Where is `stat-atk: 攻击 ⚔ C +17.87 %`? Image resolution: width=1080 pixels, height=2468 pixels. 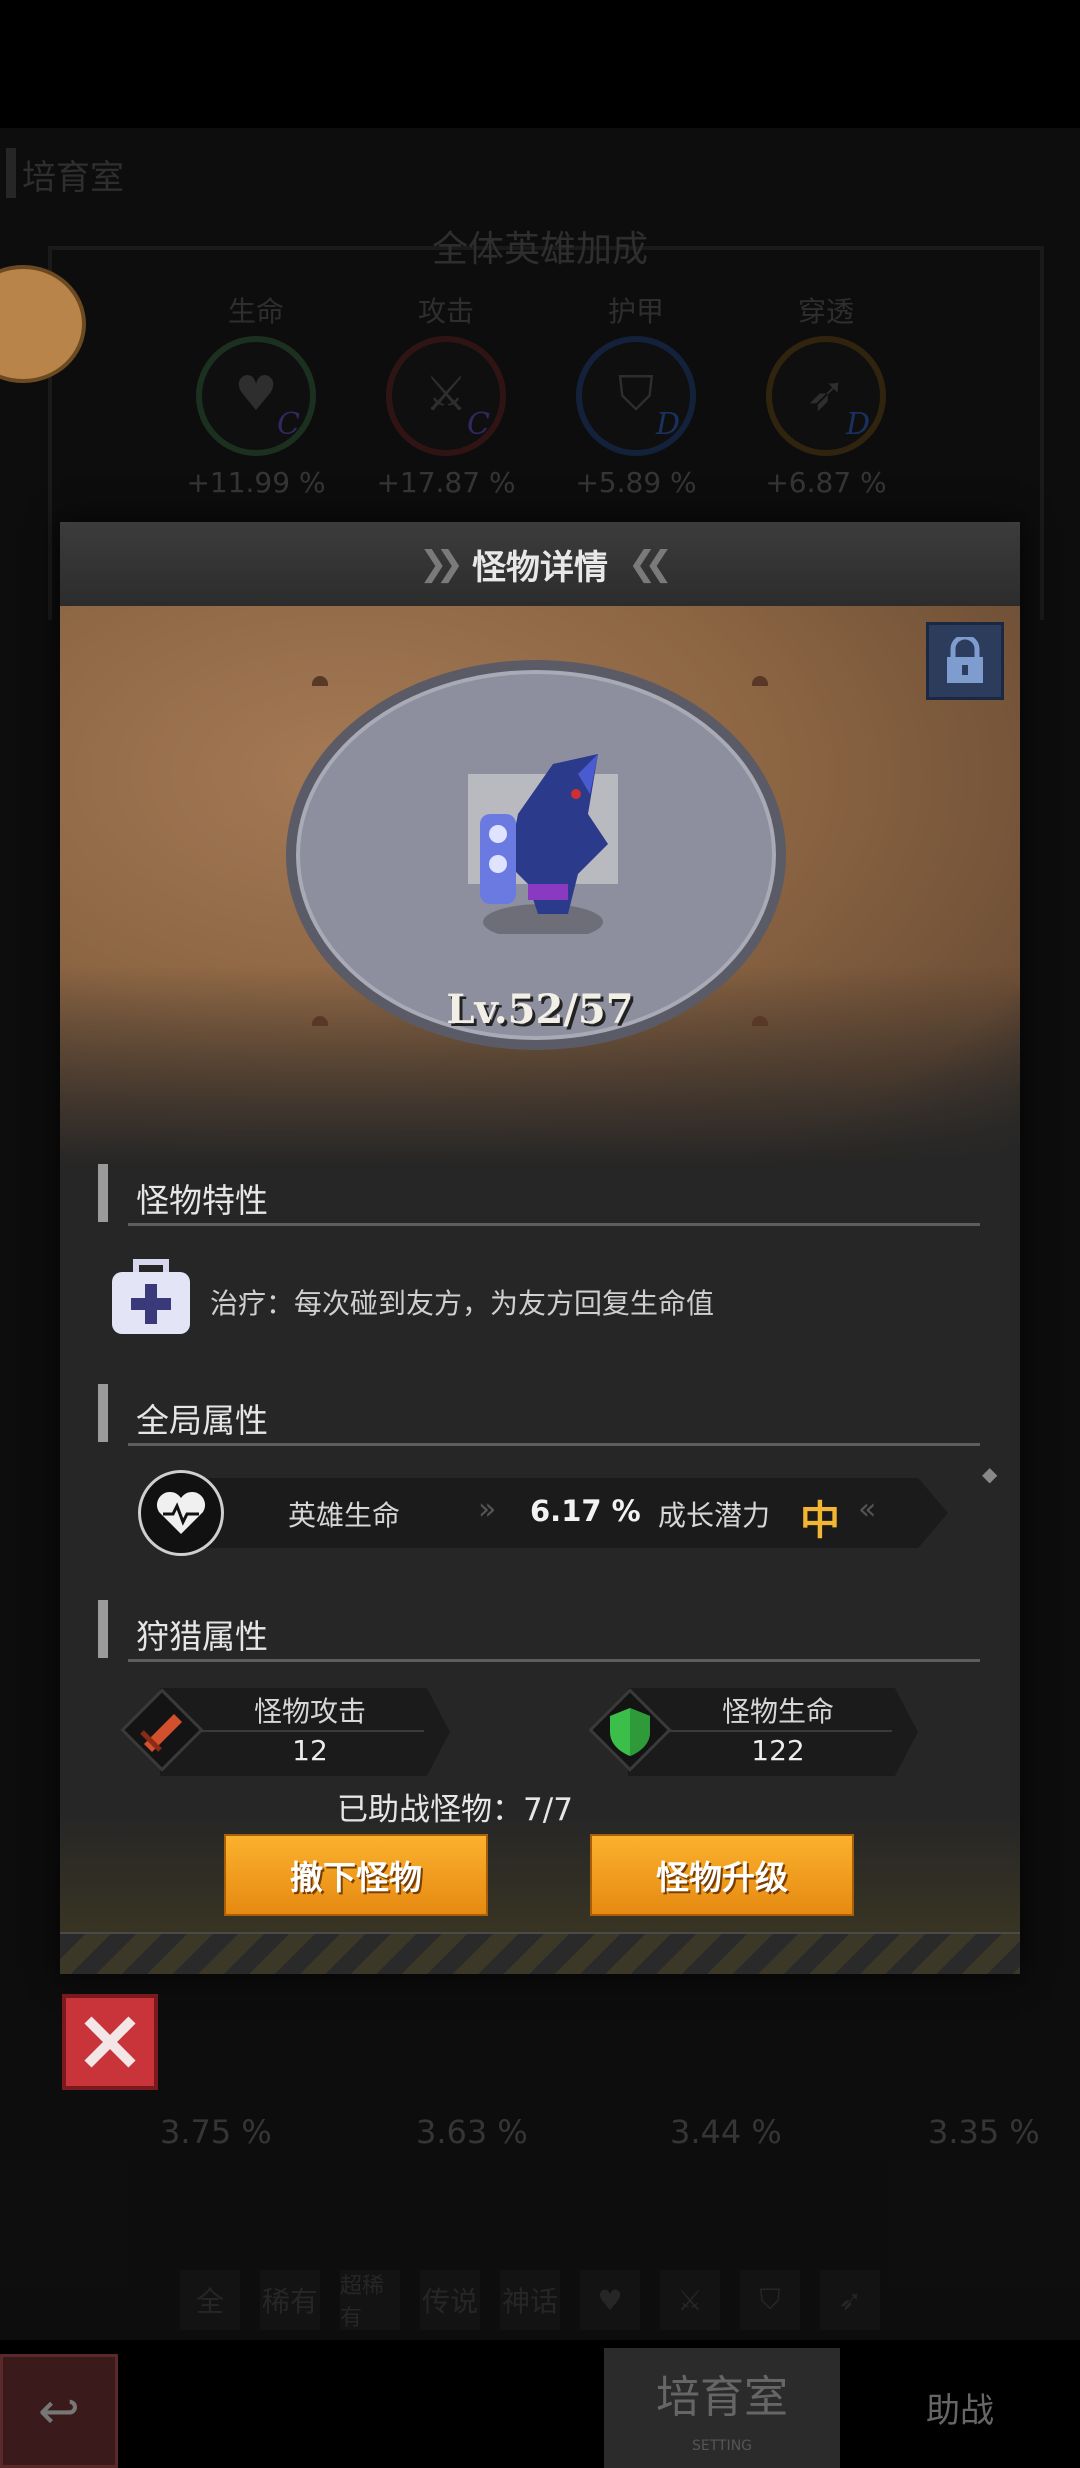
stat-atk: 攻击 ⚔ C +17.87 % is located at coordinates (446, 394).